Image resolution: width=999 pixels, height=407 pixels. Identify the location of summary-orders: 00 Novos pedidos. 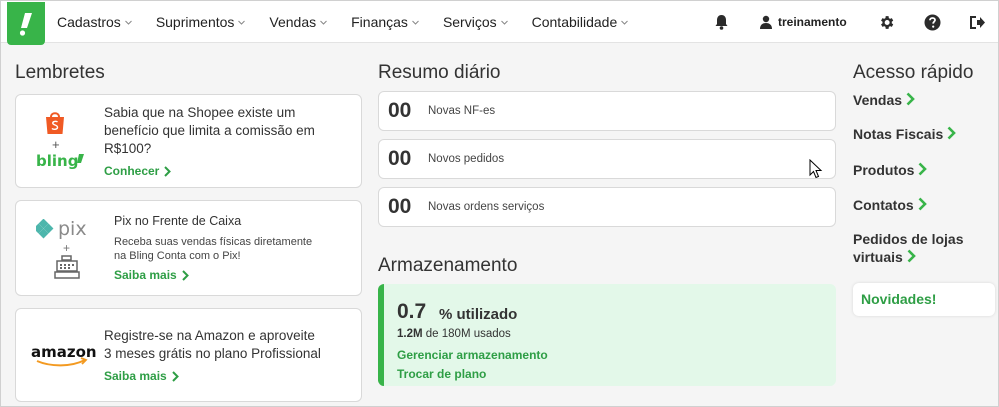
(607, 159).